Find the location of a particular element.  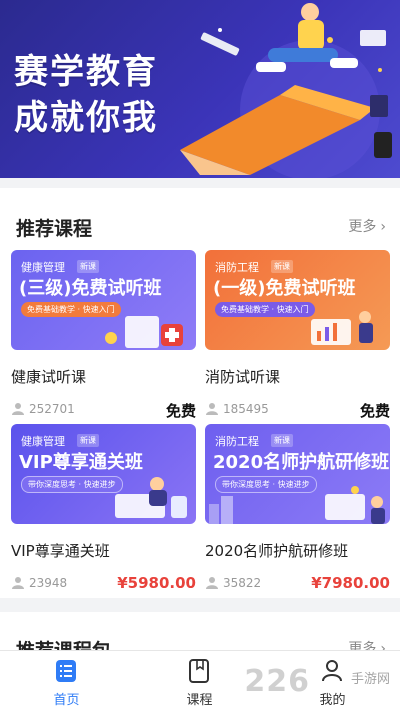

course-thumbnail: 消防工程 新课 (一级)免费试听班 免费基础教学 · 快速入门 is located at coordinates (297, 300).